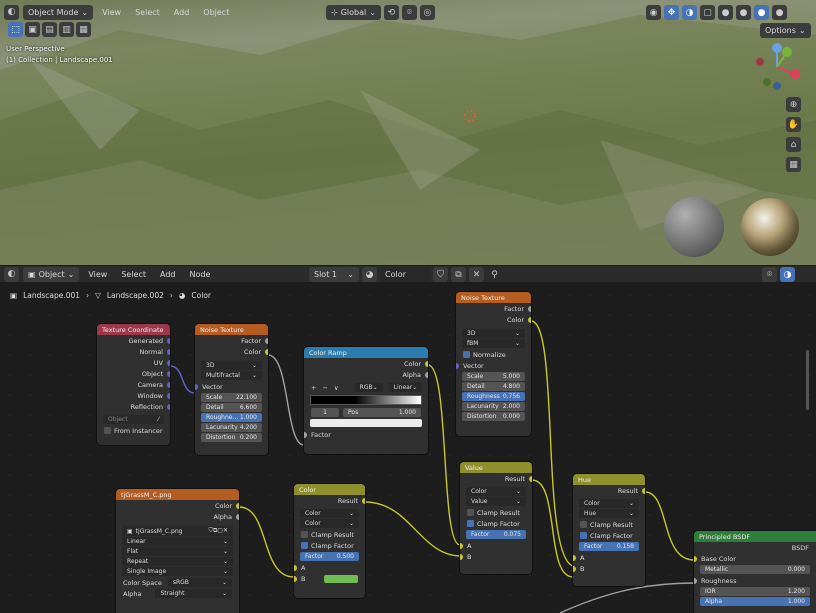  I want to click on pan-hand-icon: ✋, so click(793, 124).